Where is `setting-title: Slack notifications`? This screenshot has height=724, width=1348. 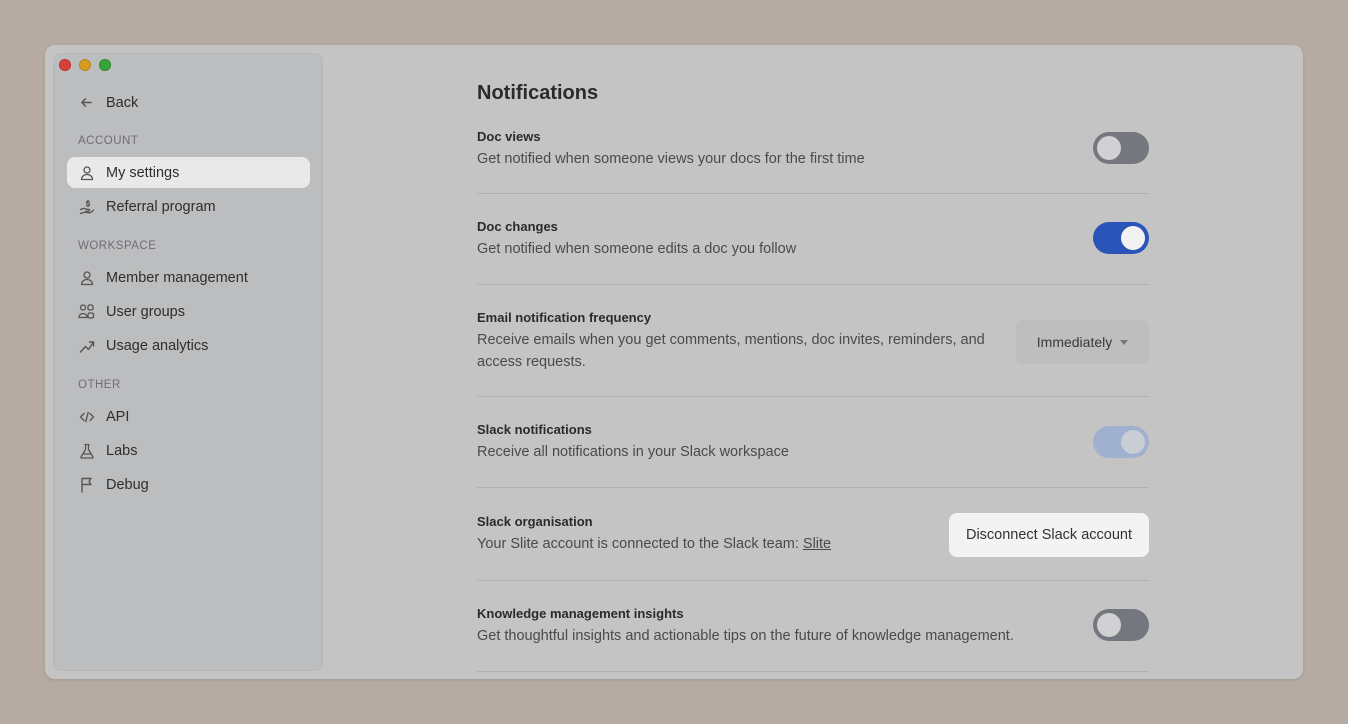
setting-title: Slack notifications is located at coordinates (534, 429).